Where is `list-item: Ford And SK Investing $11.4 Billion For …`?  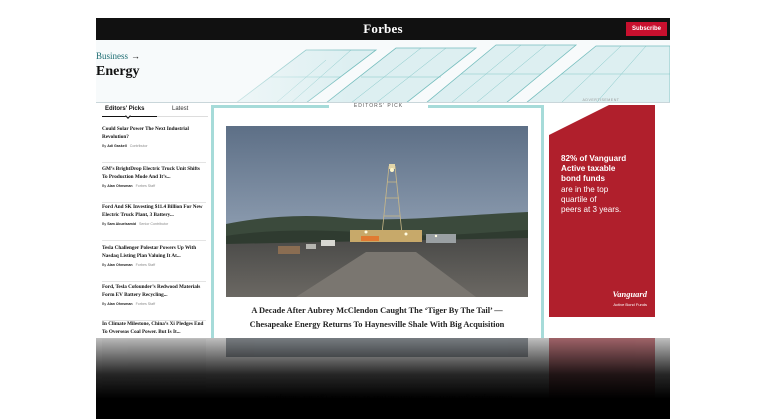 list-item: Ford And SK Investing $11.4 Billion For … is located at coordinates (154, 222).